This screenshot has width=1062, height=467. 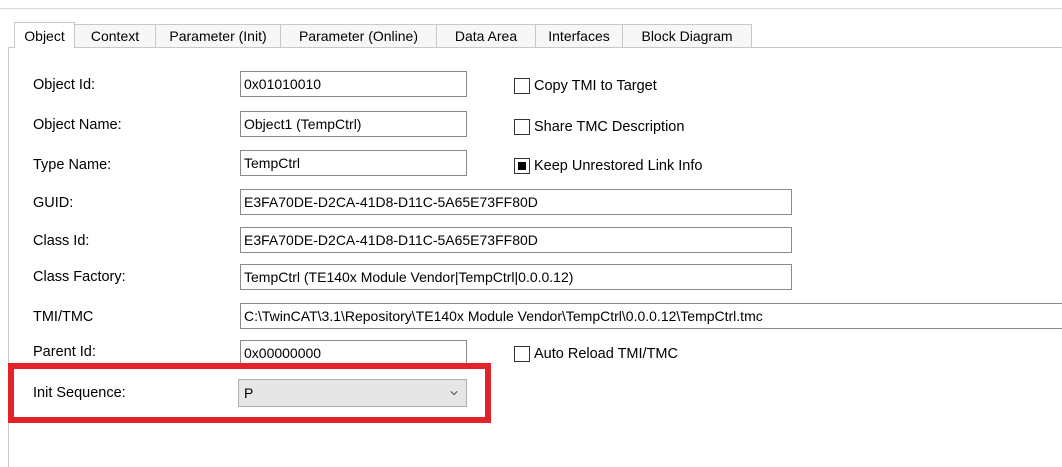 What do you see at coordinates (618, 166) in the screenshot?
I see `keep-link-label: Keep Unrestored Link Info` at bounding box center [618, 166].